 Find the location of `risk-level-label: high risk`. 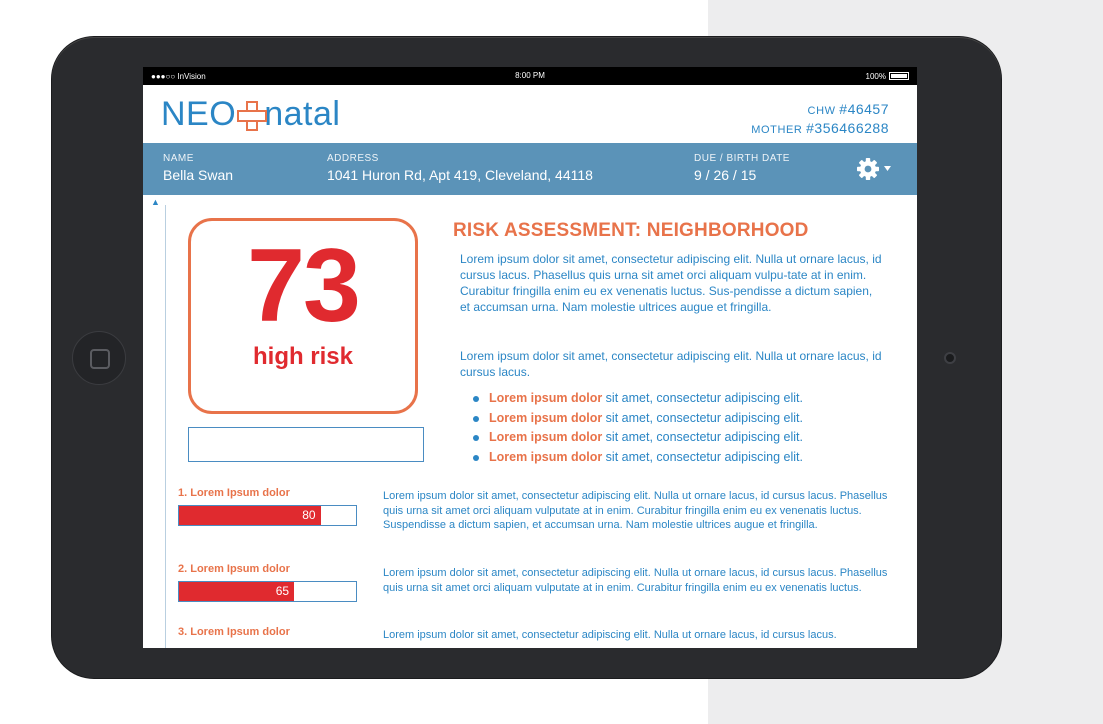

risk-level-label: high risk is located at coordinates (303, 356).